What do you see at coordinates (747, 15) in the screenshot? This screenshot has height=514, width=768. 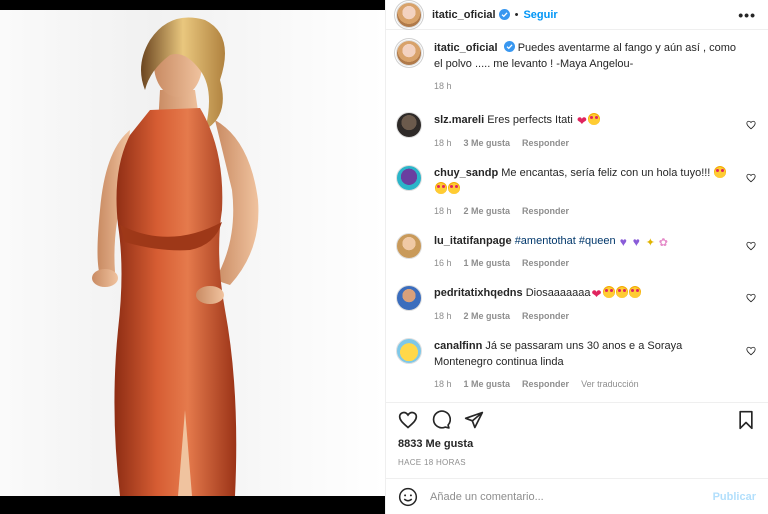 I see `more-icon: •••` at bounding box center [747, 15].